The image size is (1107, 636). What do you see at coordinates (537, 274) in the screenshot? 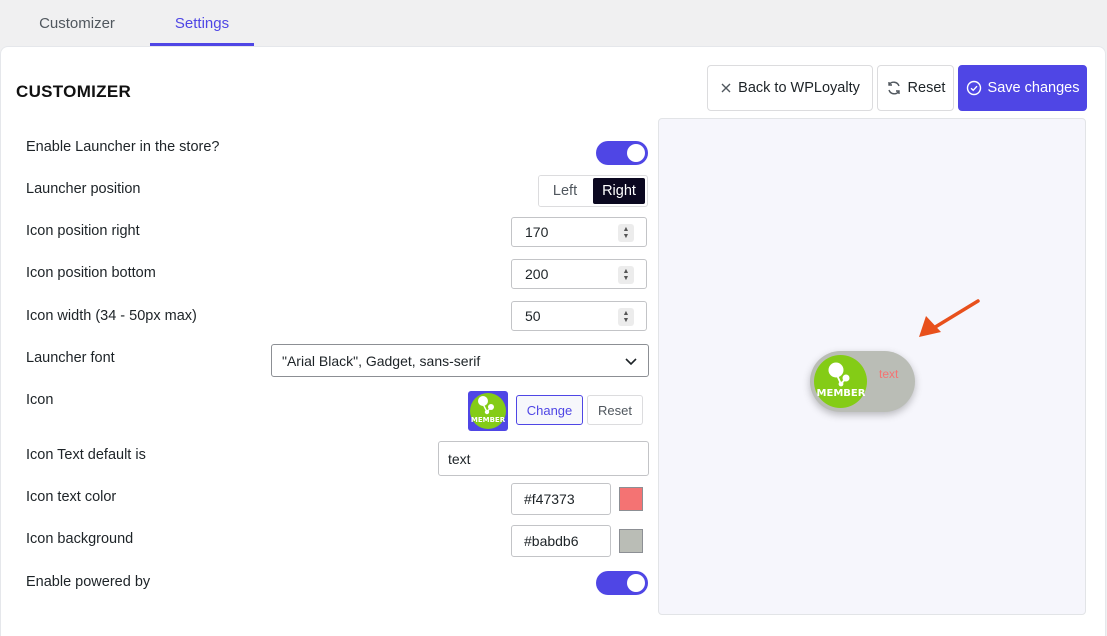
I see `icon-position-bottom-value: 200` at bounding box center [537, 274].